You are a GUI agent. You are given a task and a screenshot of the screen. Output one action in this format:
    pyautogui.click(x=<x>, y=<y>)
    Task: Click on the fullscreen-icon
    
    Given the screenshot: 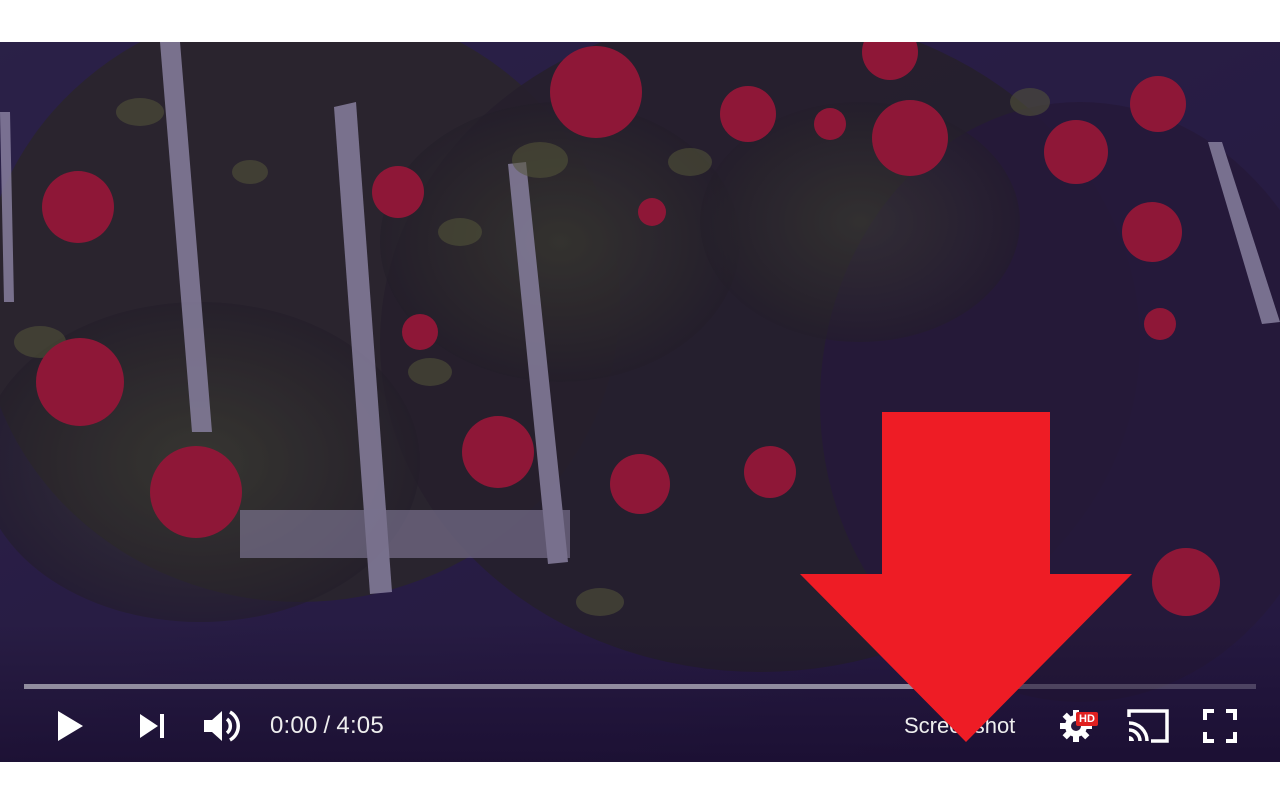 What is the action you would take?
    pyautogui.click(x=1220, y=726)
    